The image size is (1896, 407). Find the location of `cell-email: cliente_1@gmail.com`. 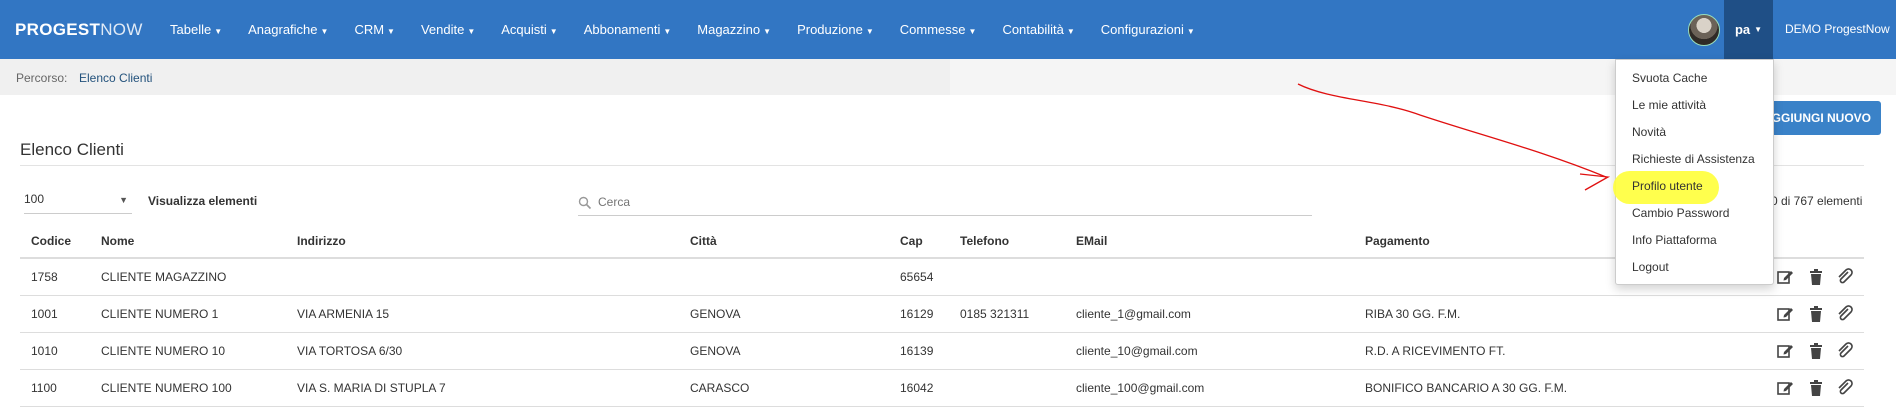

cell-email: cliente_1@gmail.com is located at coordinates (1133, 314).